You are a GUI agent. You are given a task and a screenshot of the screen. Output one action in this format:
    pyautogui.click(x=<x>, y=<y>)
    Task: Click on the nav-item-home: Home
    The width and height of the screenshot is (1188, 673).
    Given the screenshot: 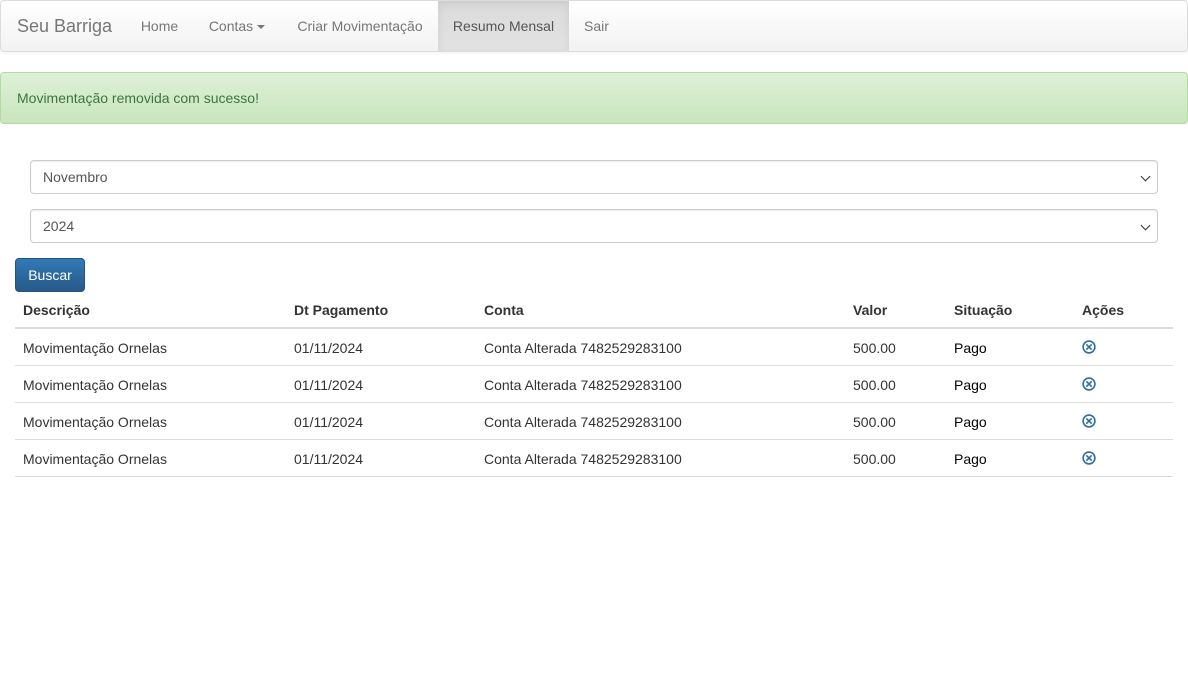 What is the action you would take?
    pyautogui.click(x=159, y=26)
    